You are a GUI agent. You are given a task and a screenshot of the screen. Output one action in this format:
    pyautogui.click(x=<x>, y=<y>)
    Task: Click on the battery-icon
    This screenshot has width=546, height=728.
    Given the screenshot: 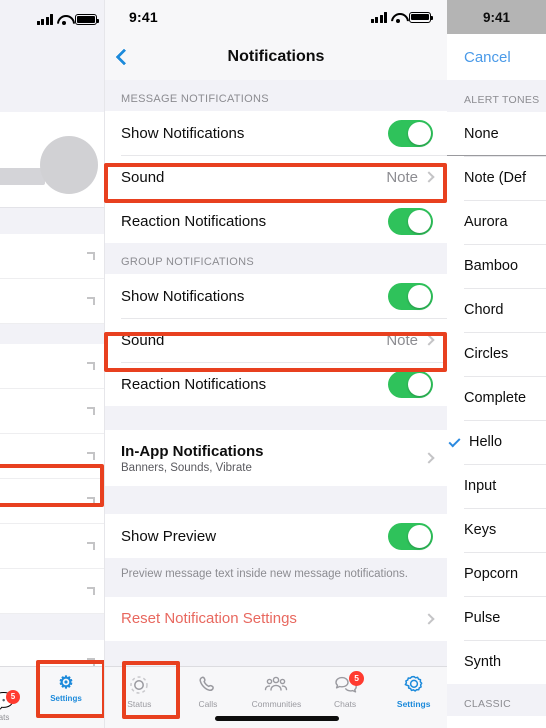 What is the action you would take?
    pyautogui.click(x=87, y=19)
    